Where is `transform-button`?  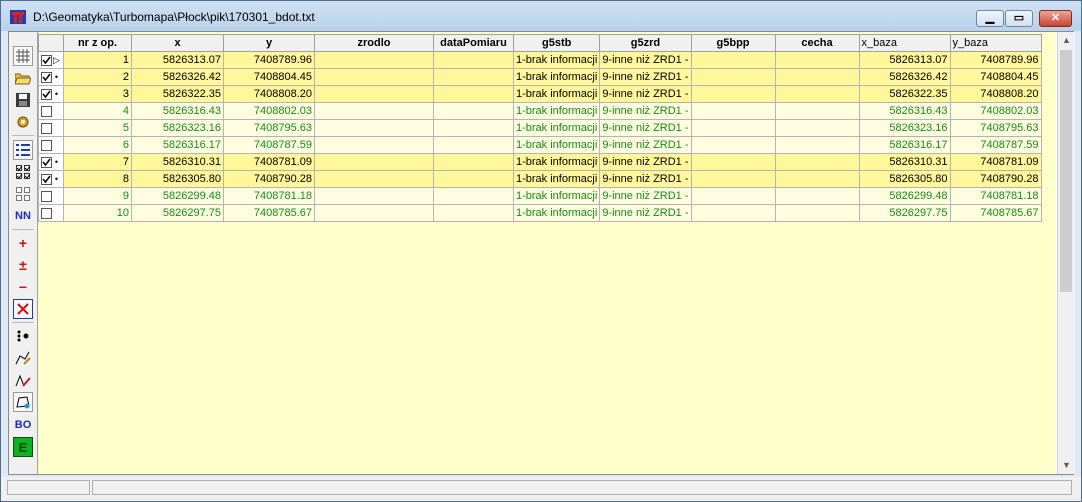 transform-button is located at coordinates (23, 402).